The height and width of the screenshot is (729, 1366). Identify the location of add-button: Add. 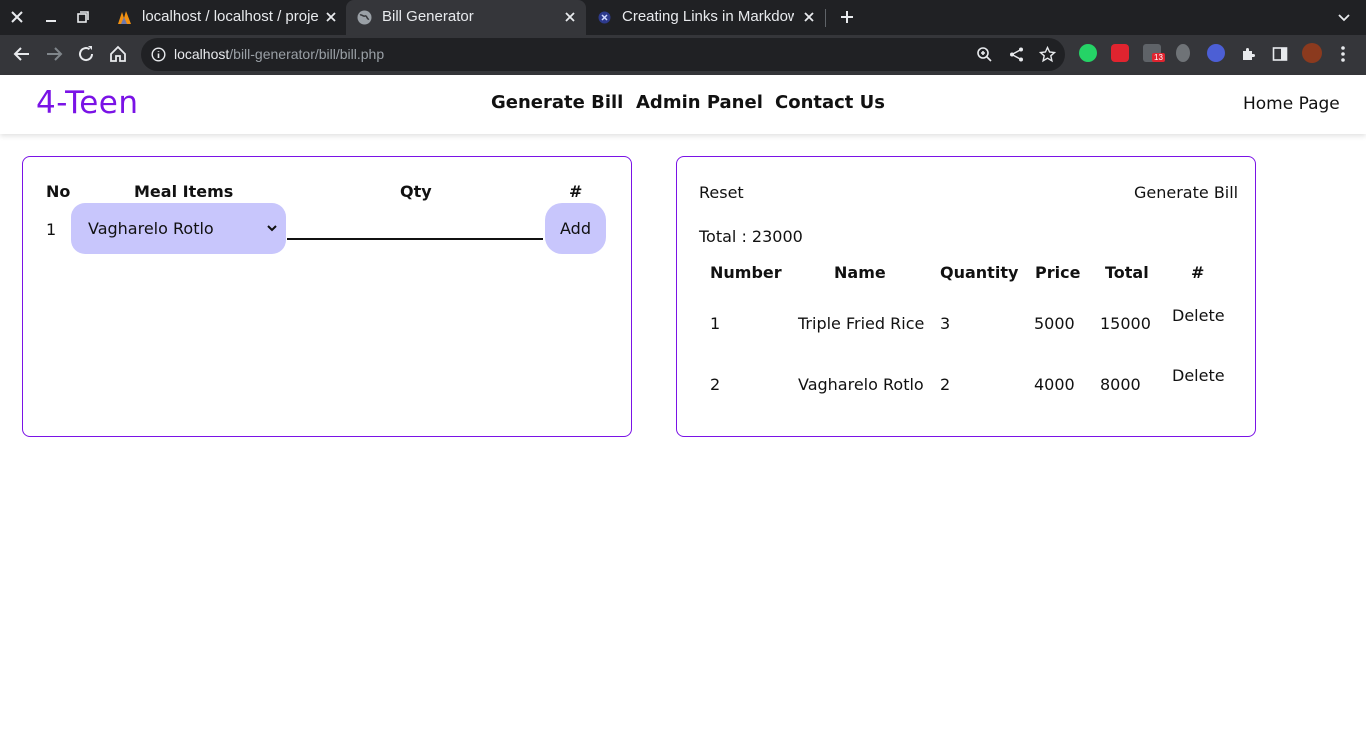
(575, 228).